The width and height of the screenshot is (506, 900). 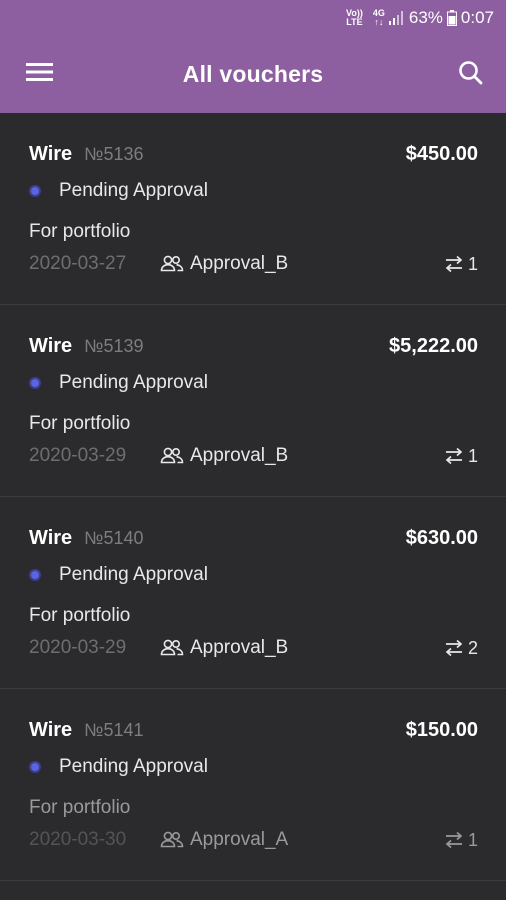 I want to click on voucher-date: 2020-03-30, so click(x=78, y=839).